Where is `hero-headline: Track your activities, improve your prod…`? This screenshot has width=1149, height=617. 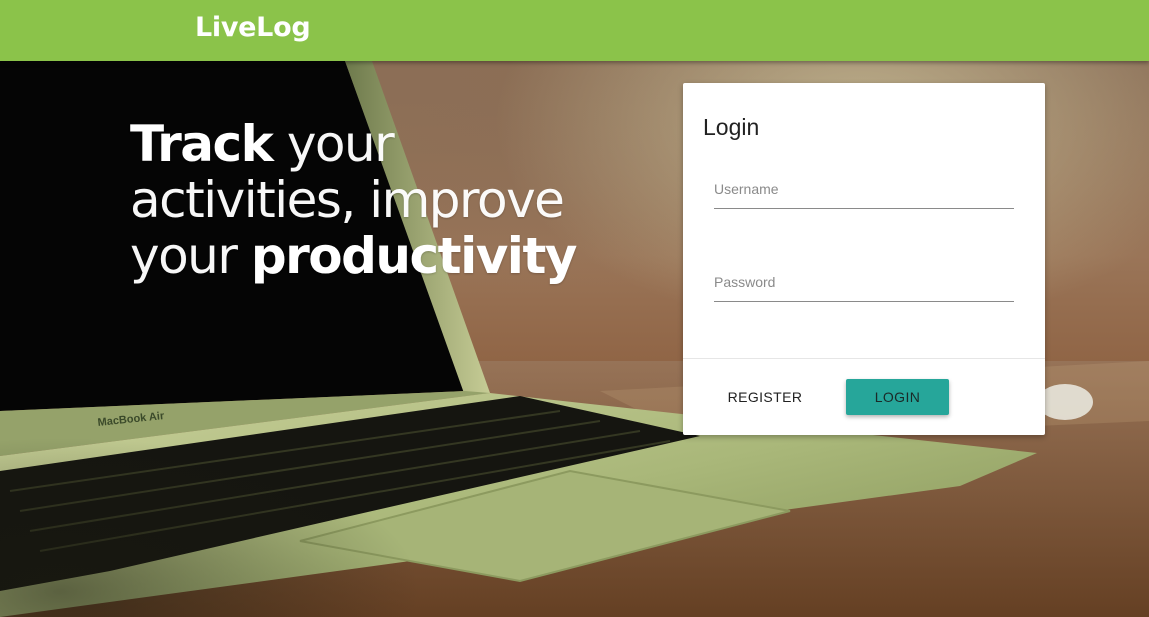 hero-headline: Track your activities, improve your prod… is located at coordinates (380, 200).